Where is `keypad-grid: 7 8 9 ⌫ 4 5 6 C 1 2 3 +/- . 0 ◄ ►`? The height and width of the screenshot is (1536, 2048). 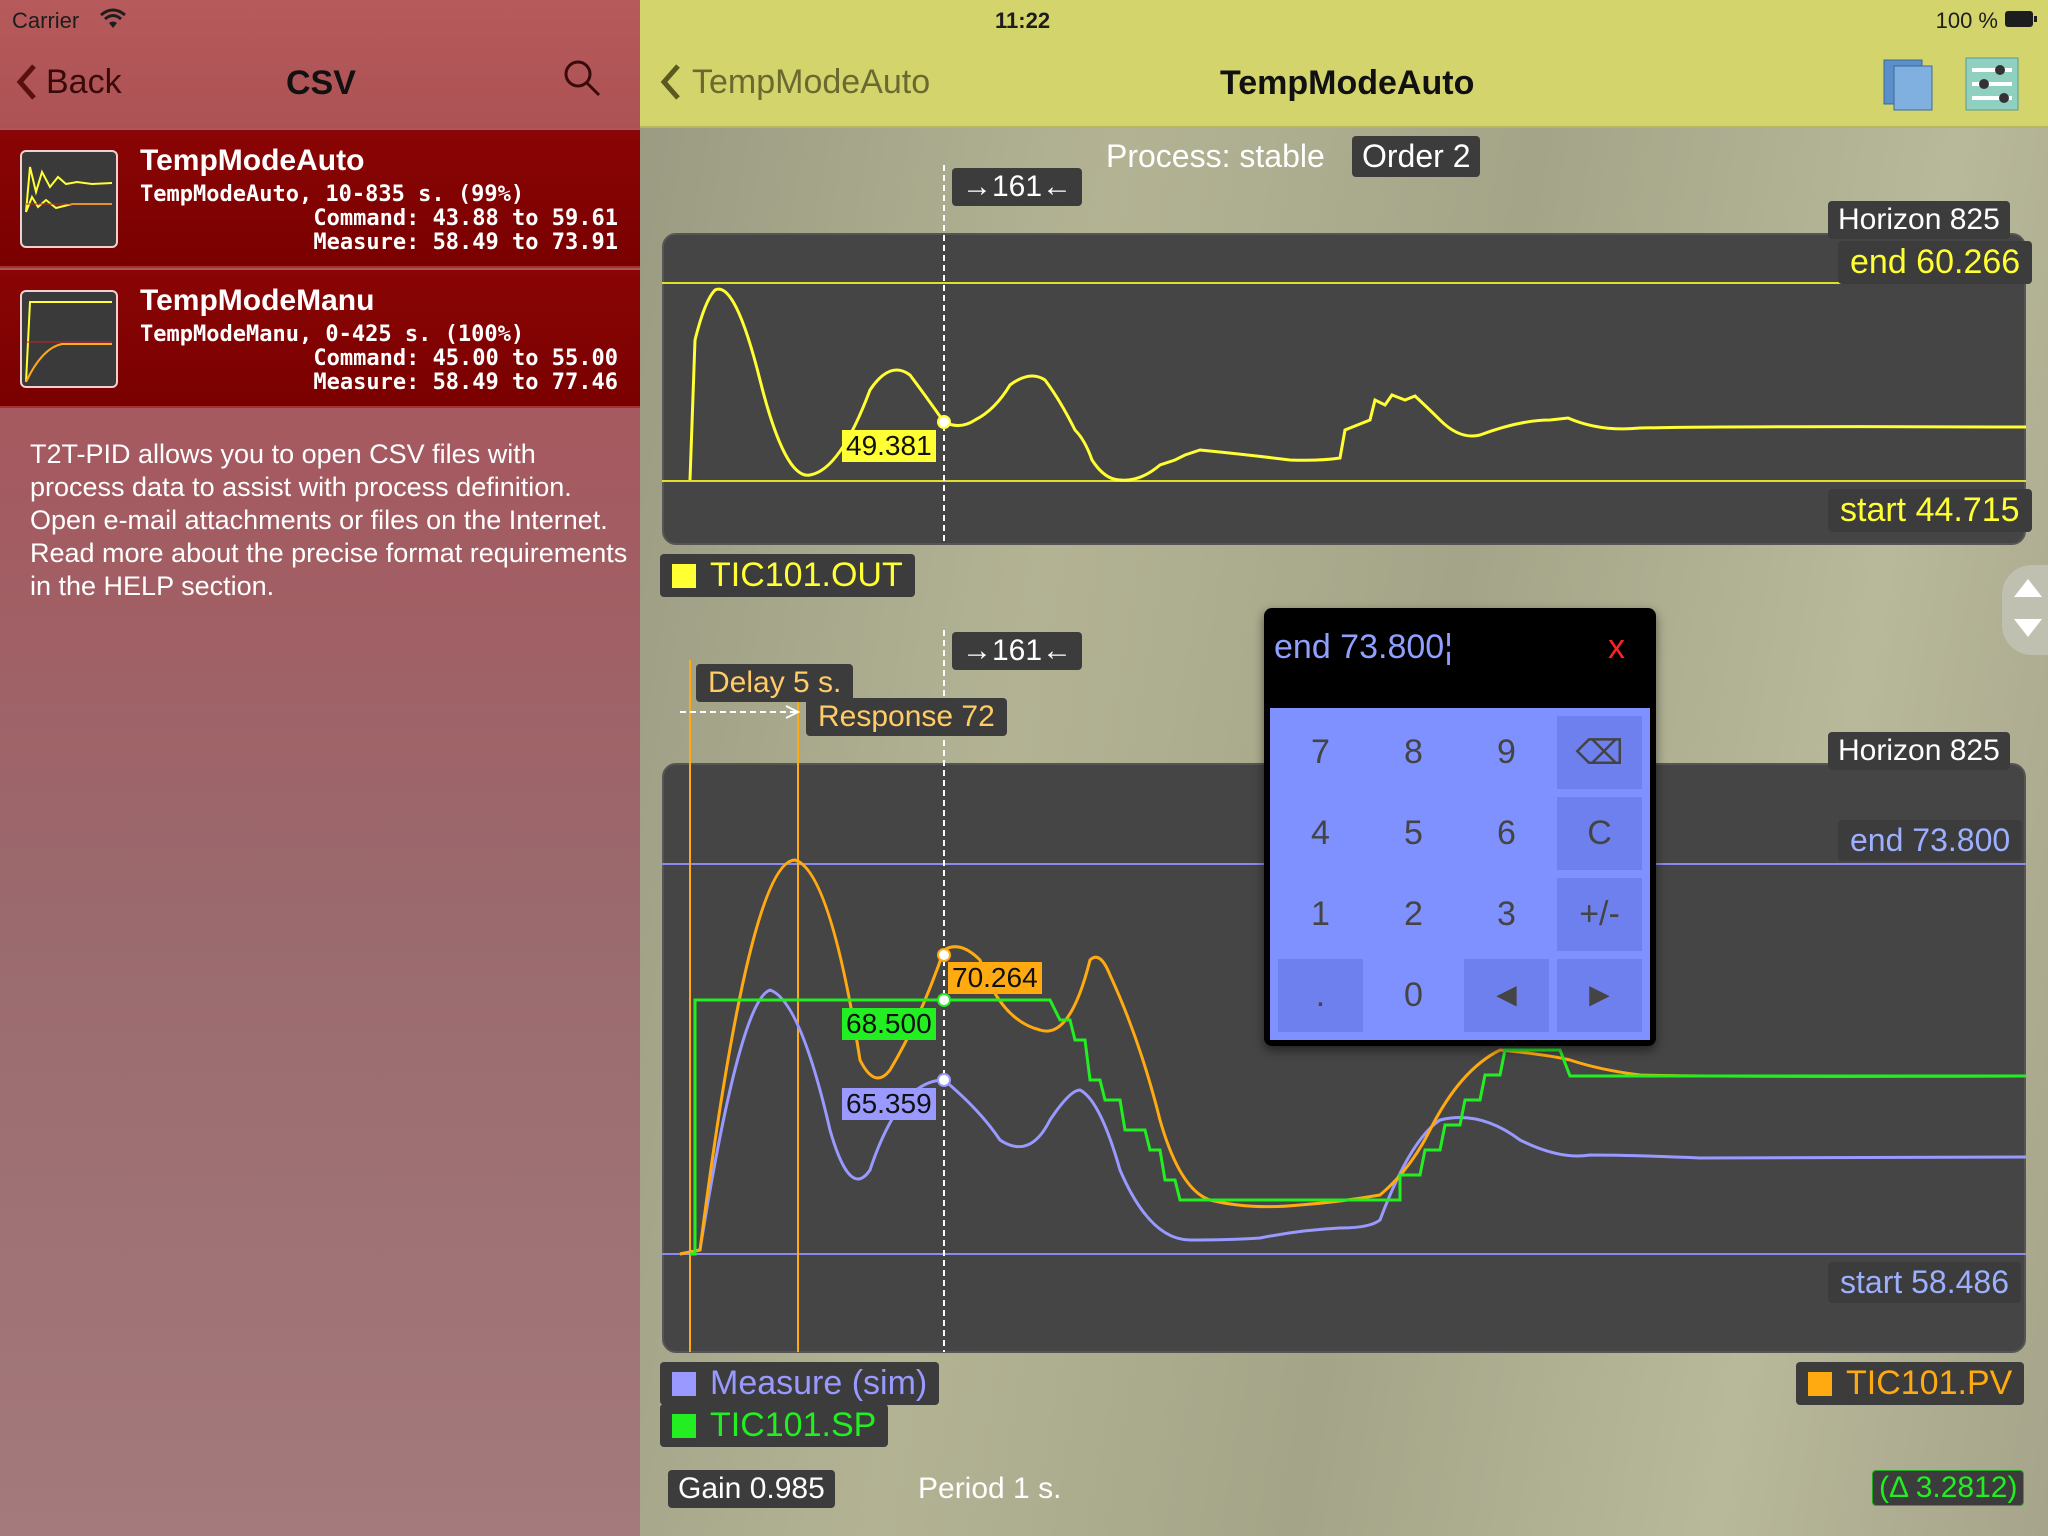
keypad-grid: 7 8 9 ⌫ 4 5 6 C 1 2 3 +/- . 0 ◄ ► is located at coordinates (1460, 874).